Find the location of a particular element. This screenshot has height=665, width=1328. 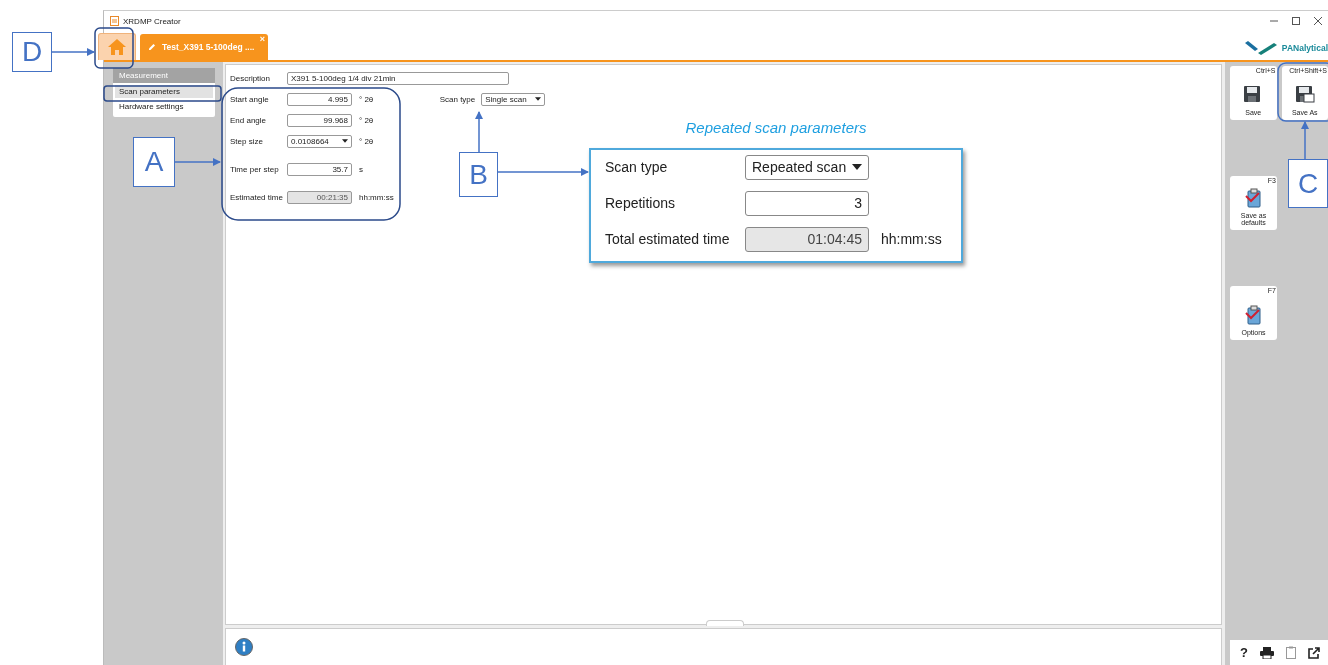

save-as-icon is located at coordinates (1304, 95).